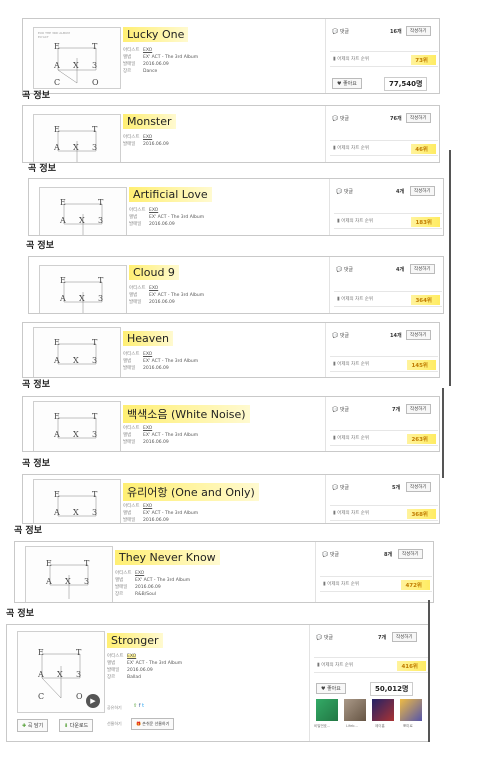 This screenshot has height=777, width=480. What do you see at coordinates (127, 71) in the screenshot?
I see `meta-key: 장르` at bounding box center [127, 71].